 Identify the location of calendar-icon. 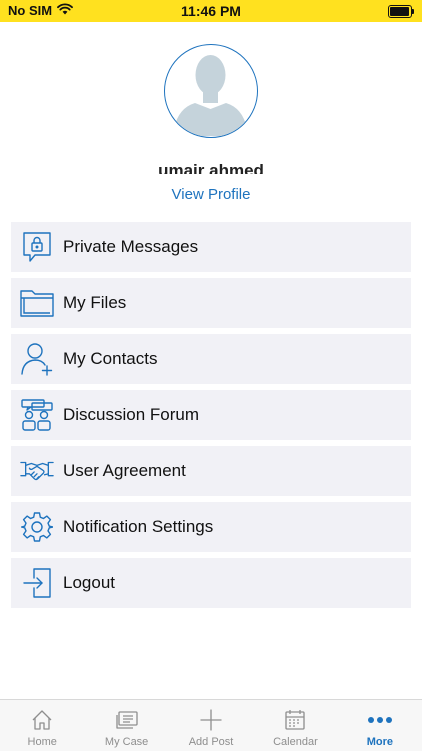
(295, 720).